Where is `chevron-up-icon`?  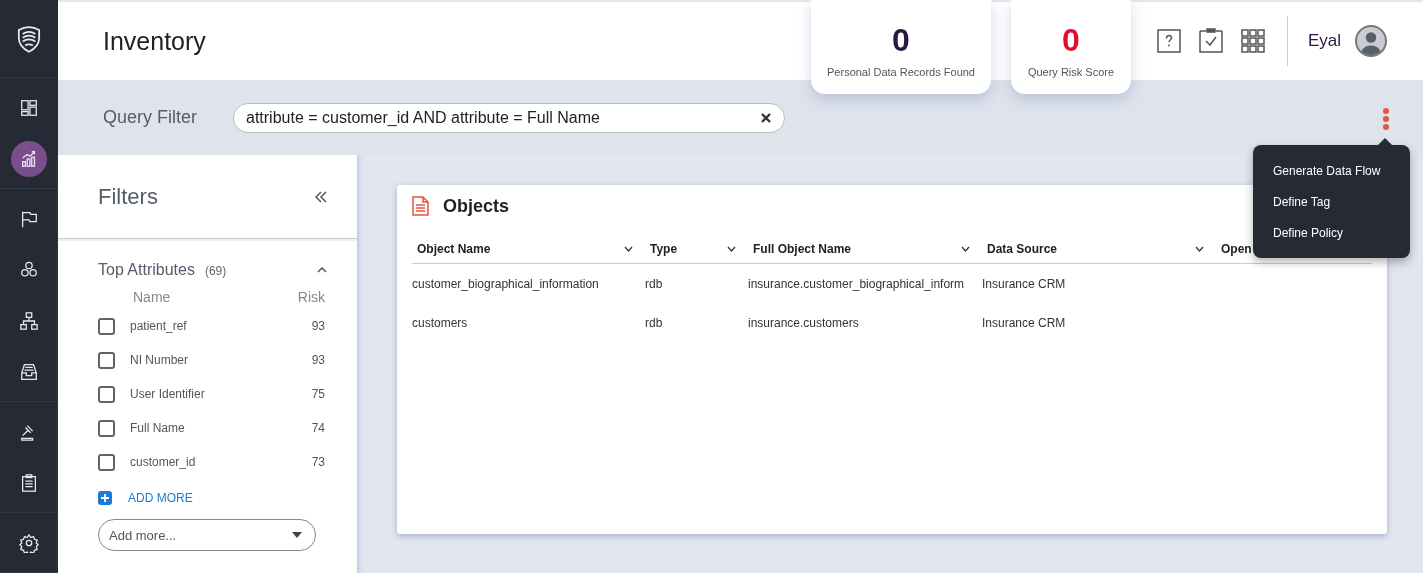 chevron-up-icon is located at coordinates (322, 270).